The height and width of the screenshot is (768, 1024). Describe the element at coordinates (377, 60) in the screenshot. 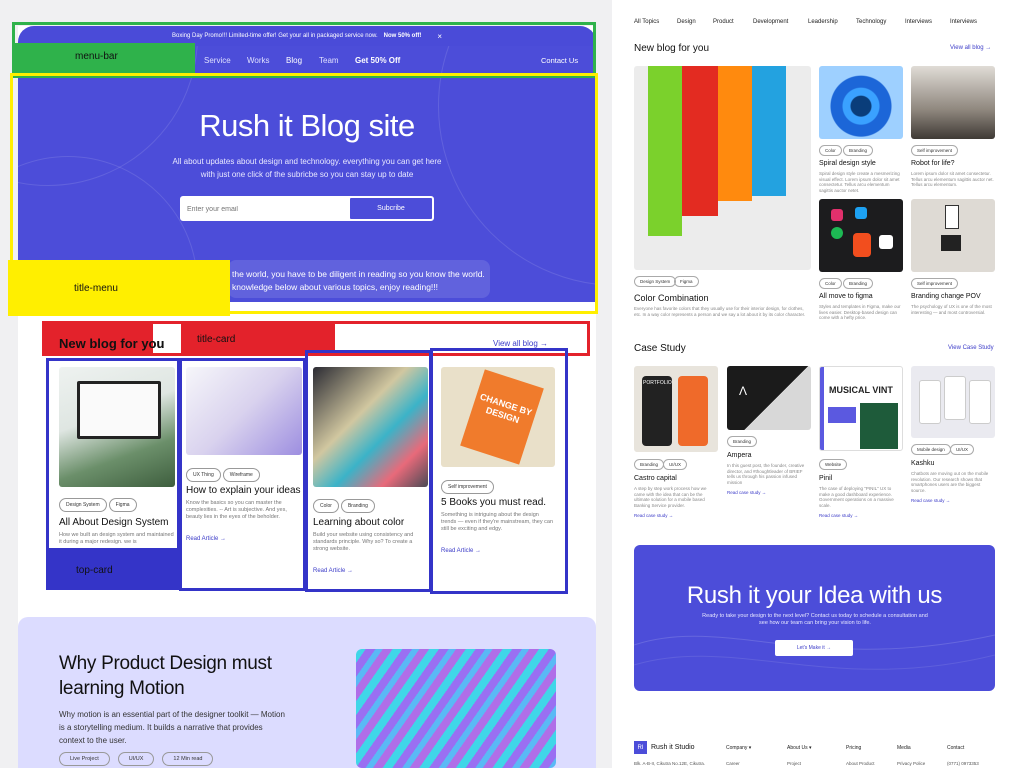

I see `nav-offer: Get 50% Off` at that location.